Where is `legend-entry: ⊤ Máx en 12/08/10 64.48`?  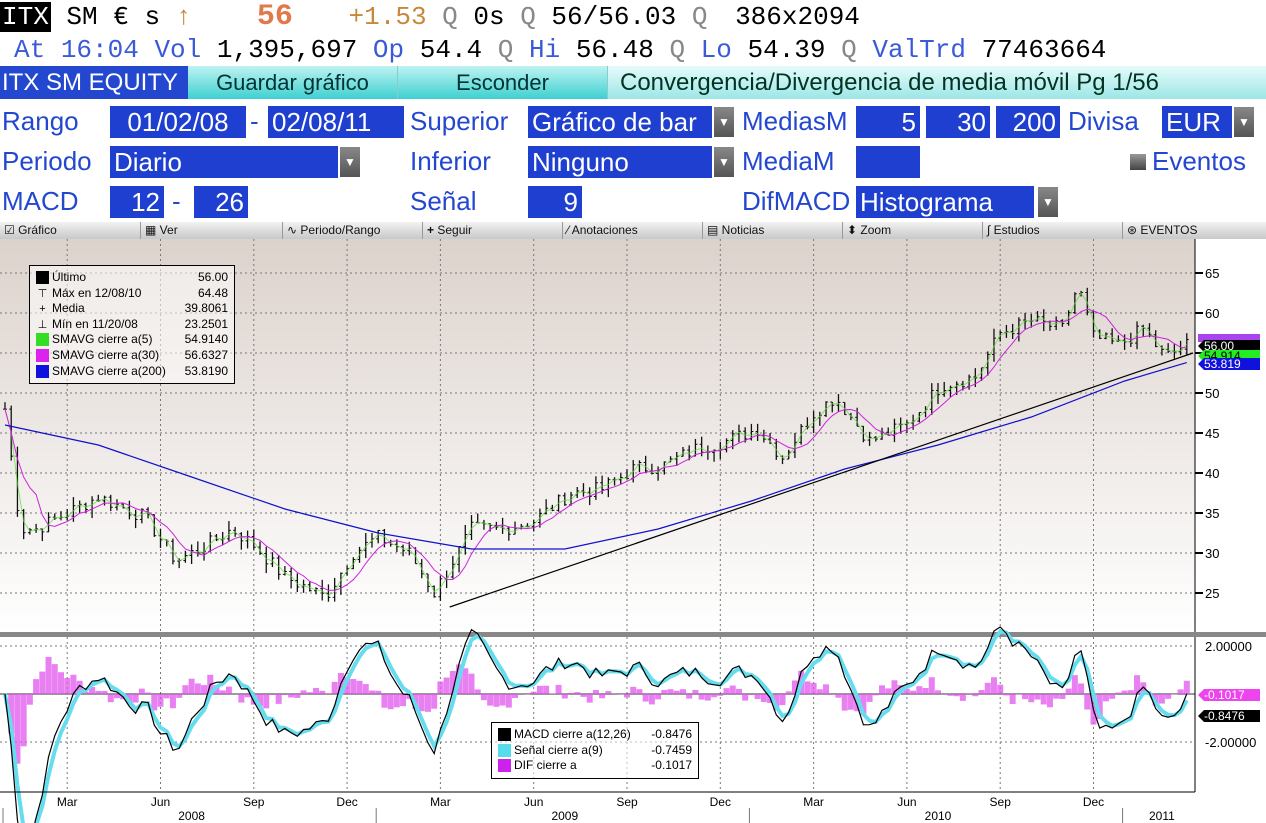
legend-entry: ⊤ Máx en 12/08/10 64.48 is located at coordinates (132, 294).